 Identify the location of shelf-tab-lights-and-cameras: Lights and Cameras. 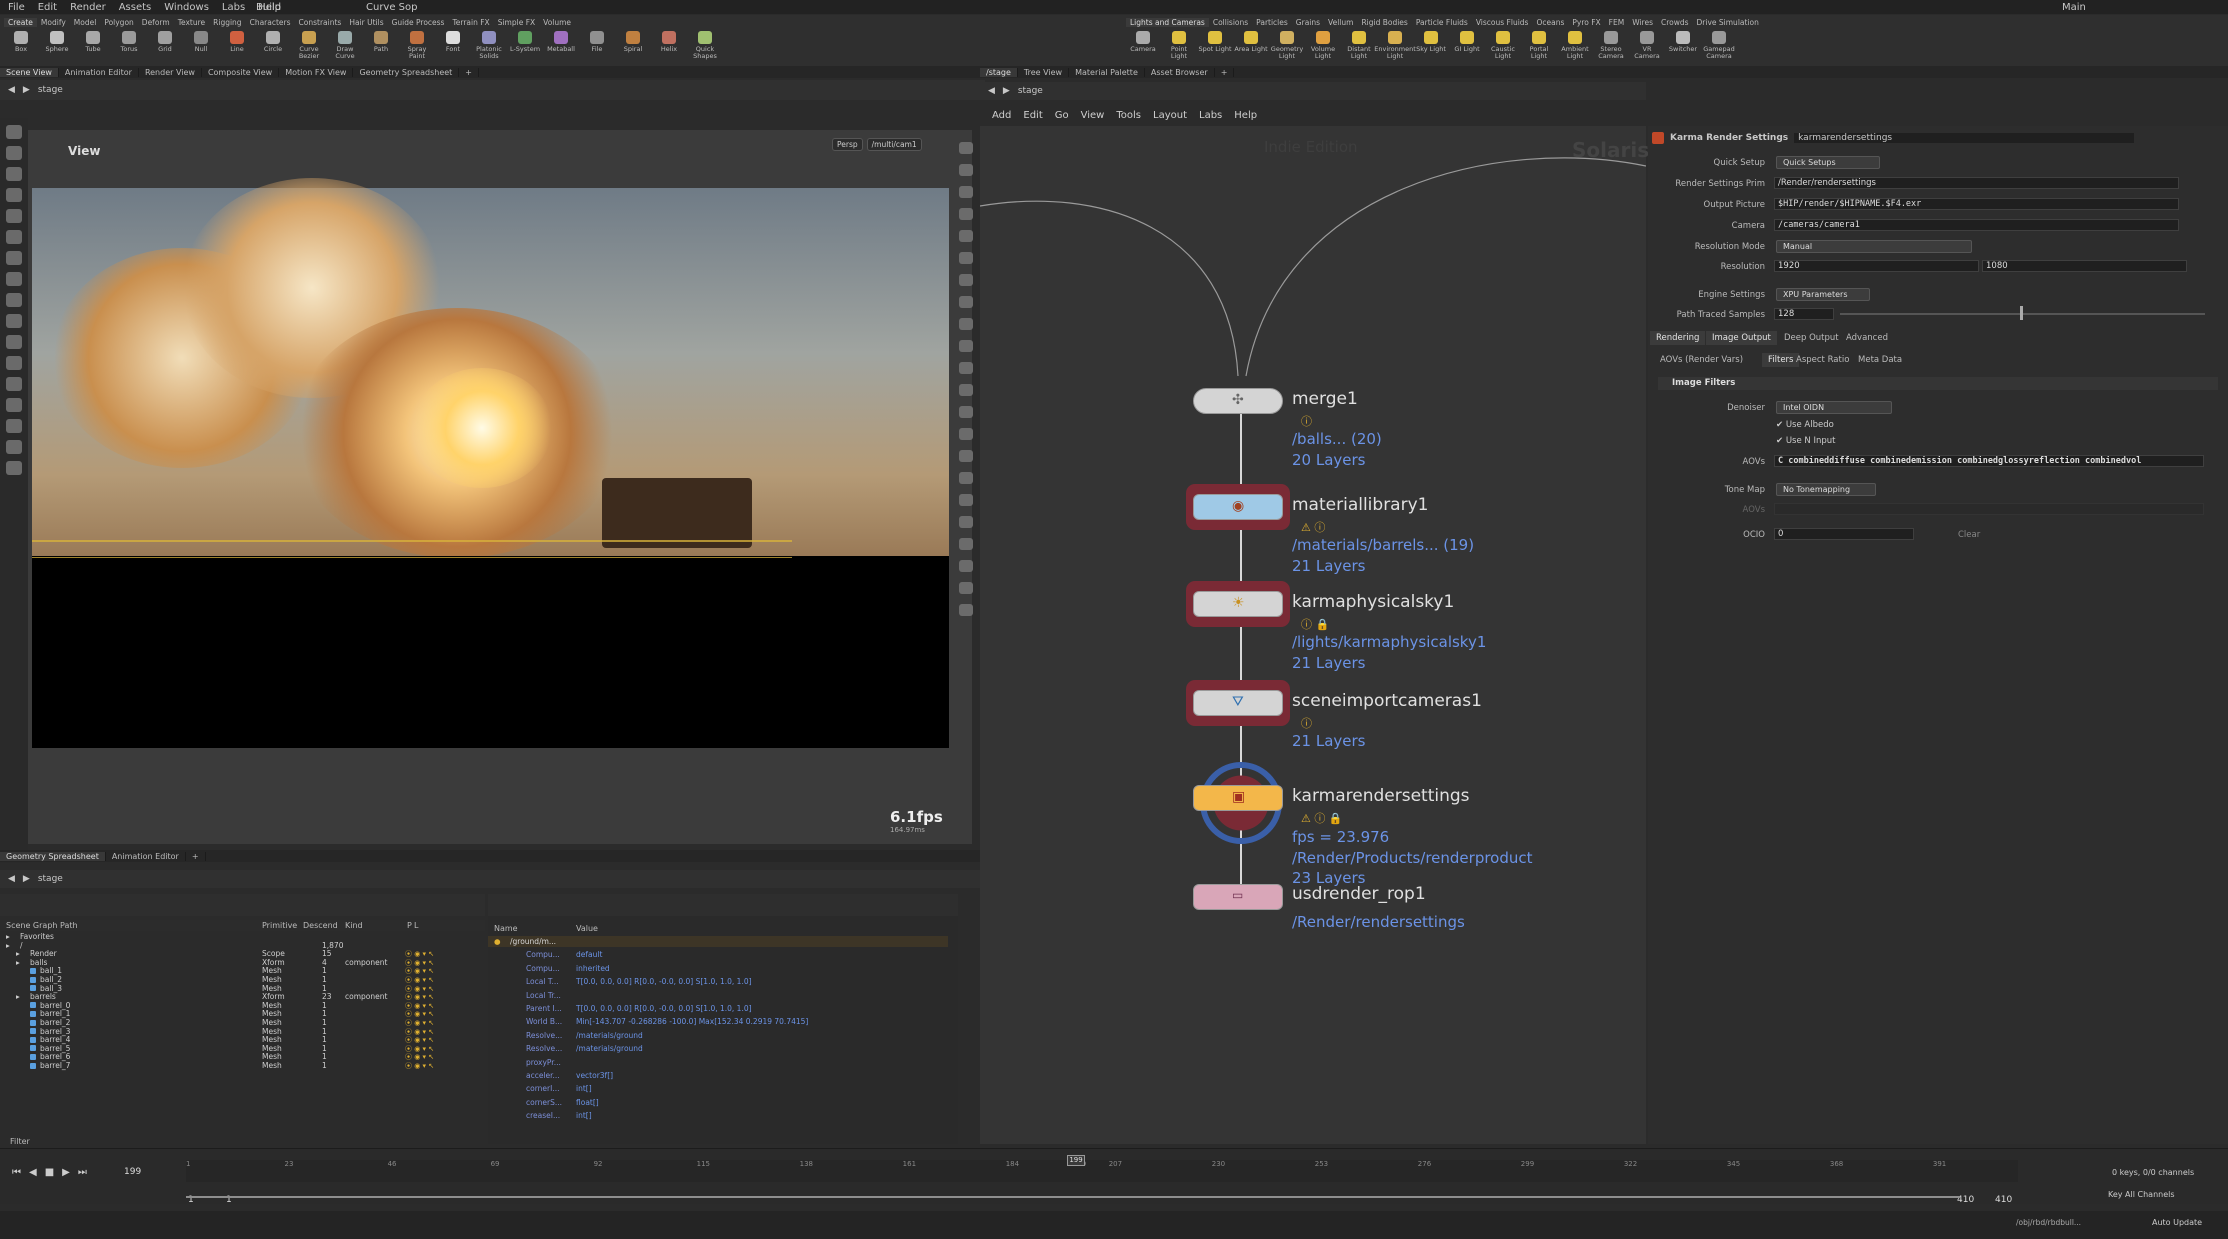
(1167, 22).